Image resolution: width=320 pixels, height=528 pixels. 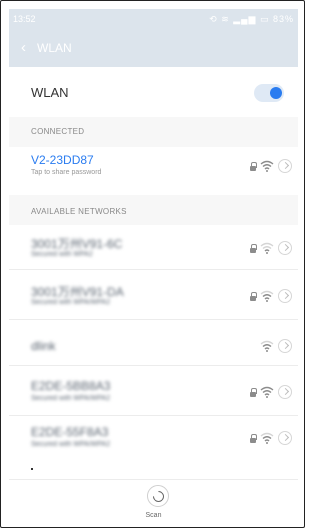 I want to click on scan-bar: Scan, so click(x=153, y=503).